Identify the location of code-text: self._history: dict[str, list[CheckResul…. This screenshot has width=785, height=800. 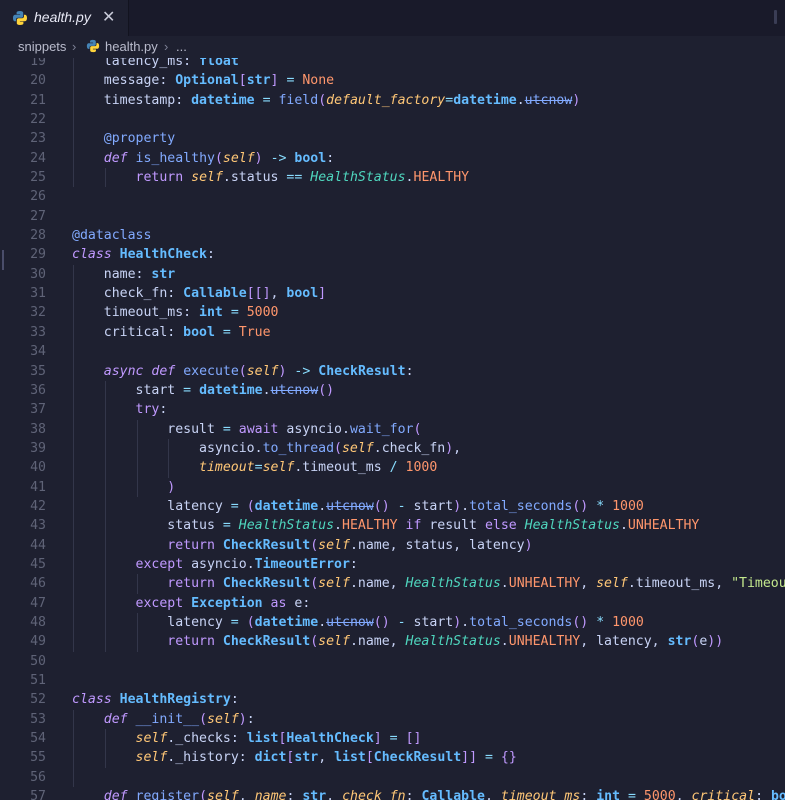
(326, 758).